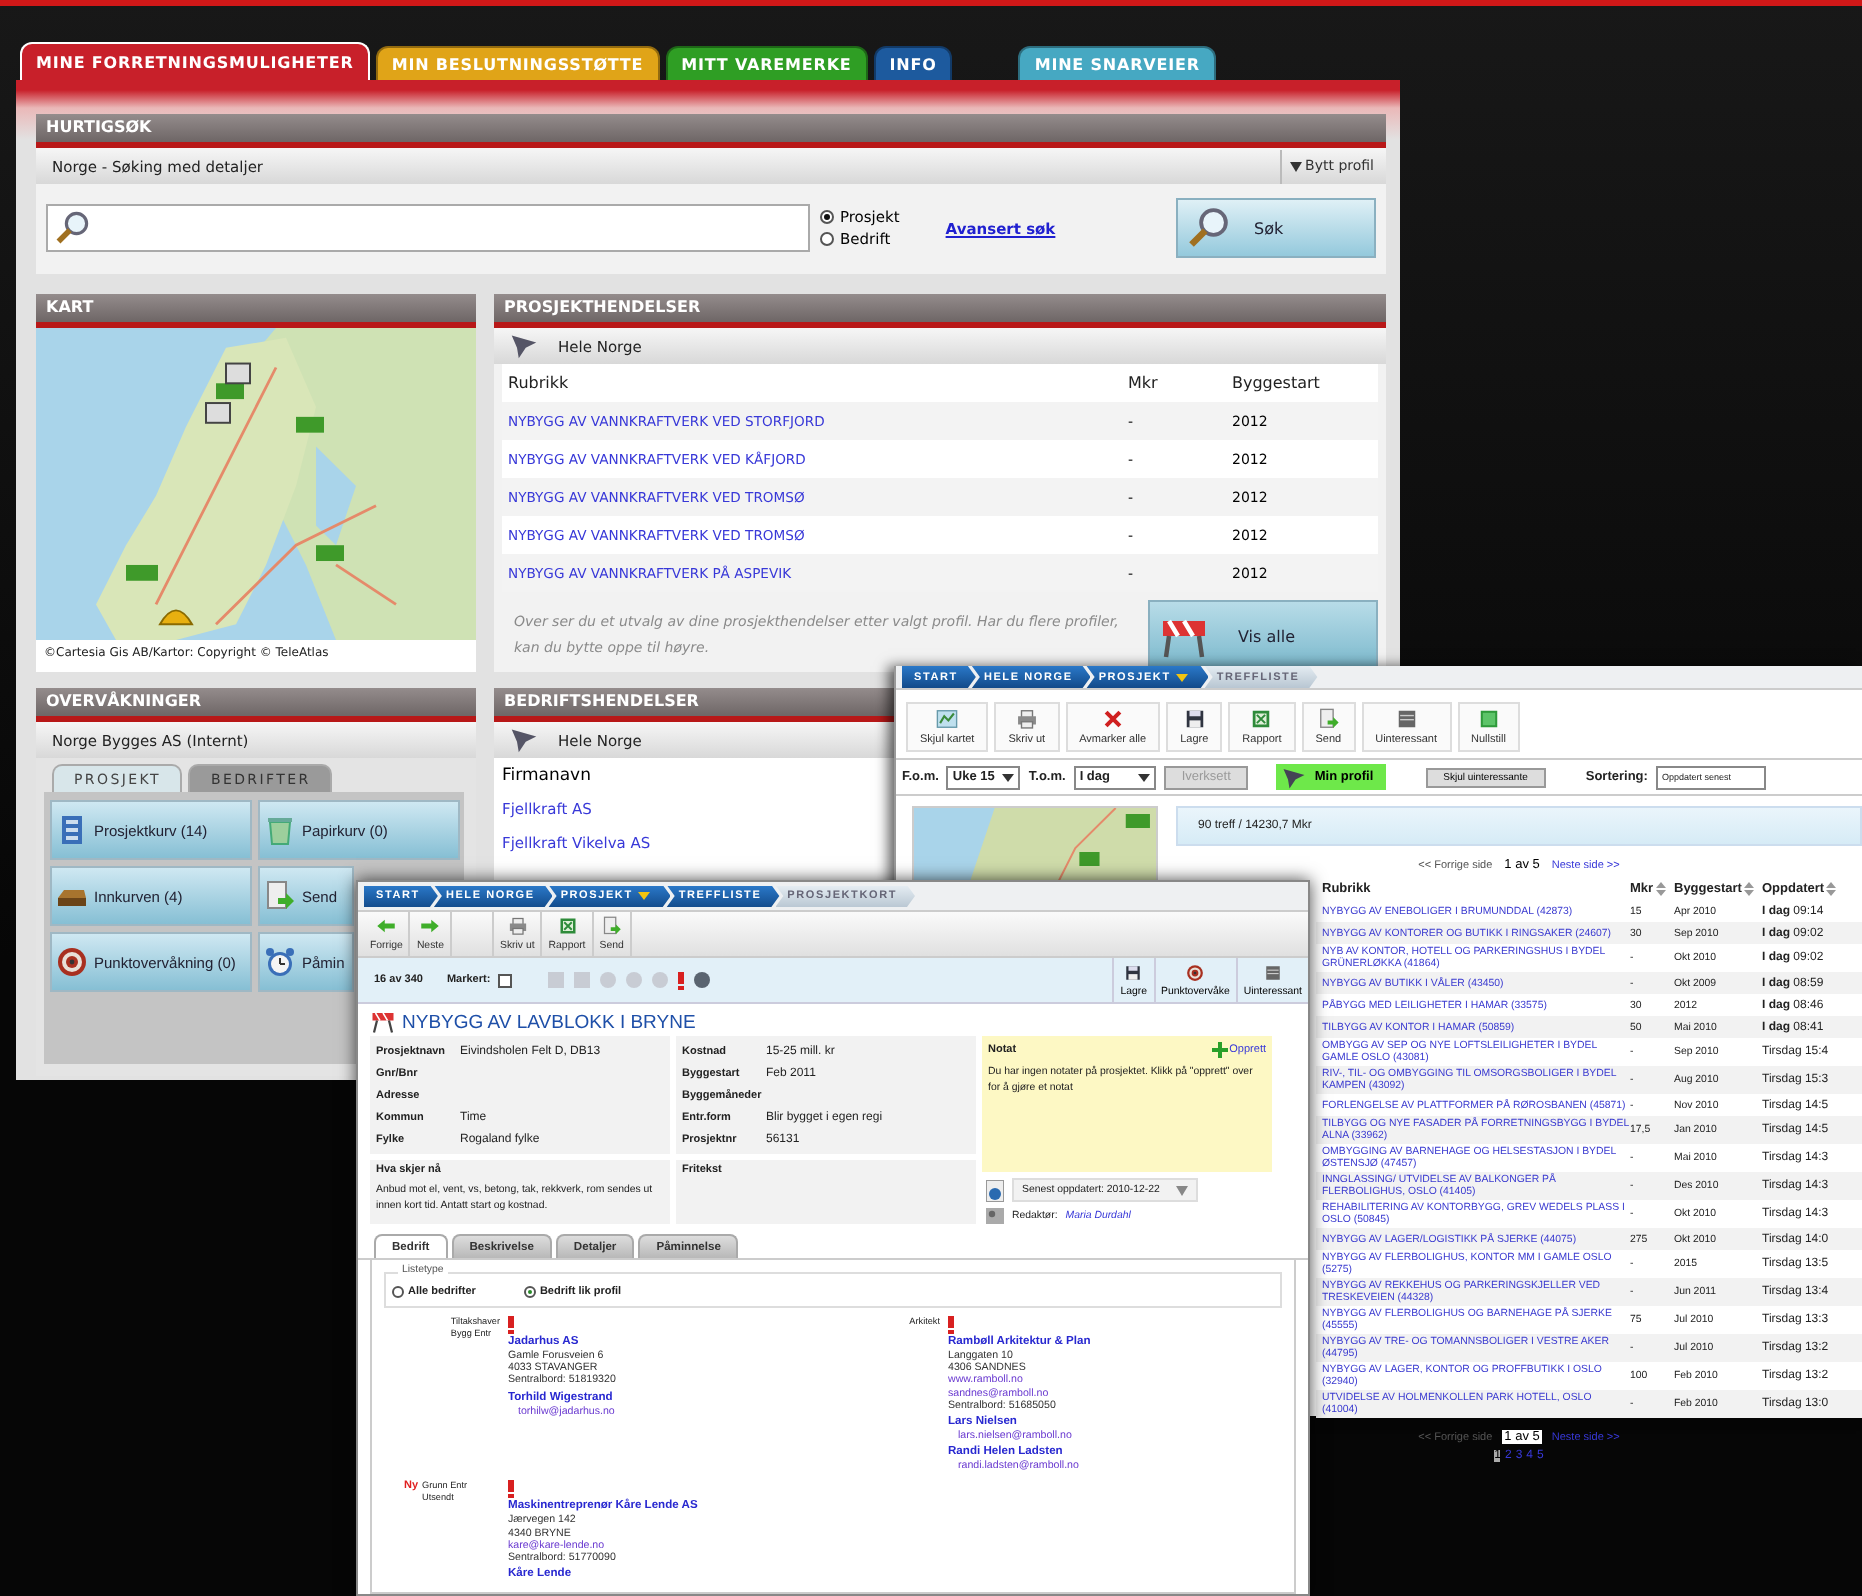  What do you see at coordinates (195, 61) in the screenshot?
I see `nav-tab: MINE FORRETNINGSMULIGHETER` at bounding box center [195, 61].